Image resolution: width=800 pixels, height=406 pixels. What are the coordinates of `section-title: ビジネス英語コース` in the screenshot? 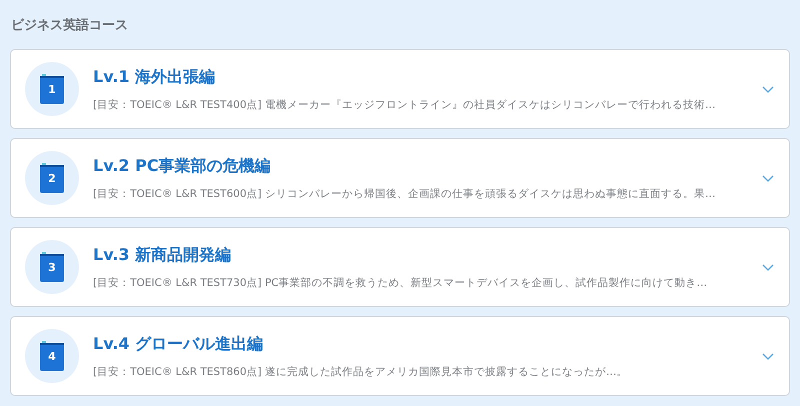 It's located at (70, 25).